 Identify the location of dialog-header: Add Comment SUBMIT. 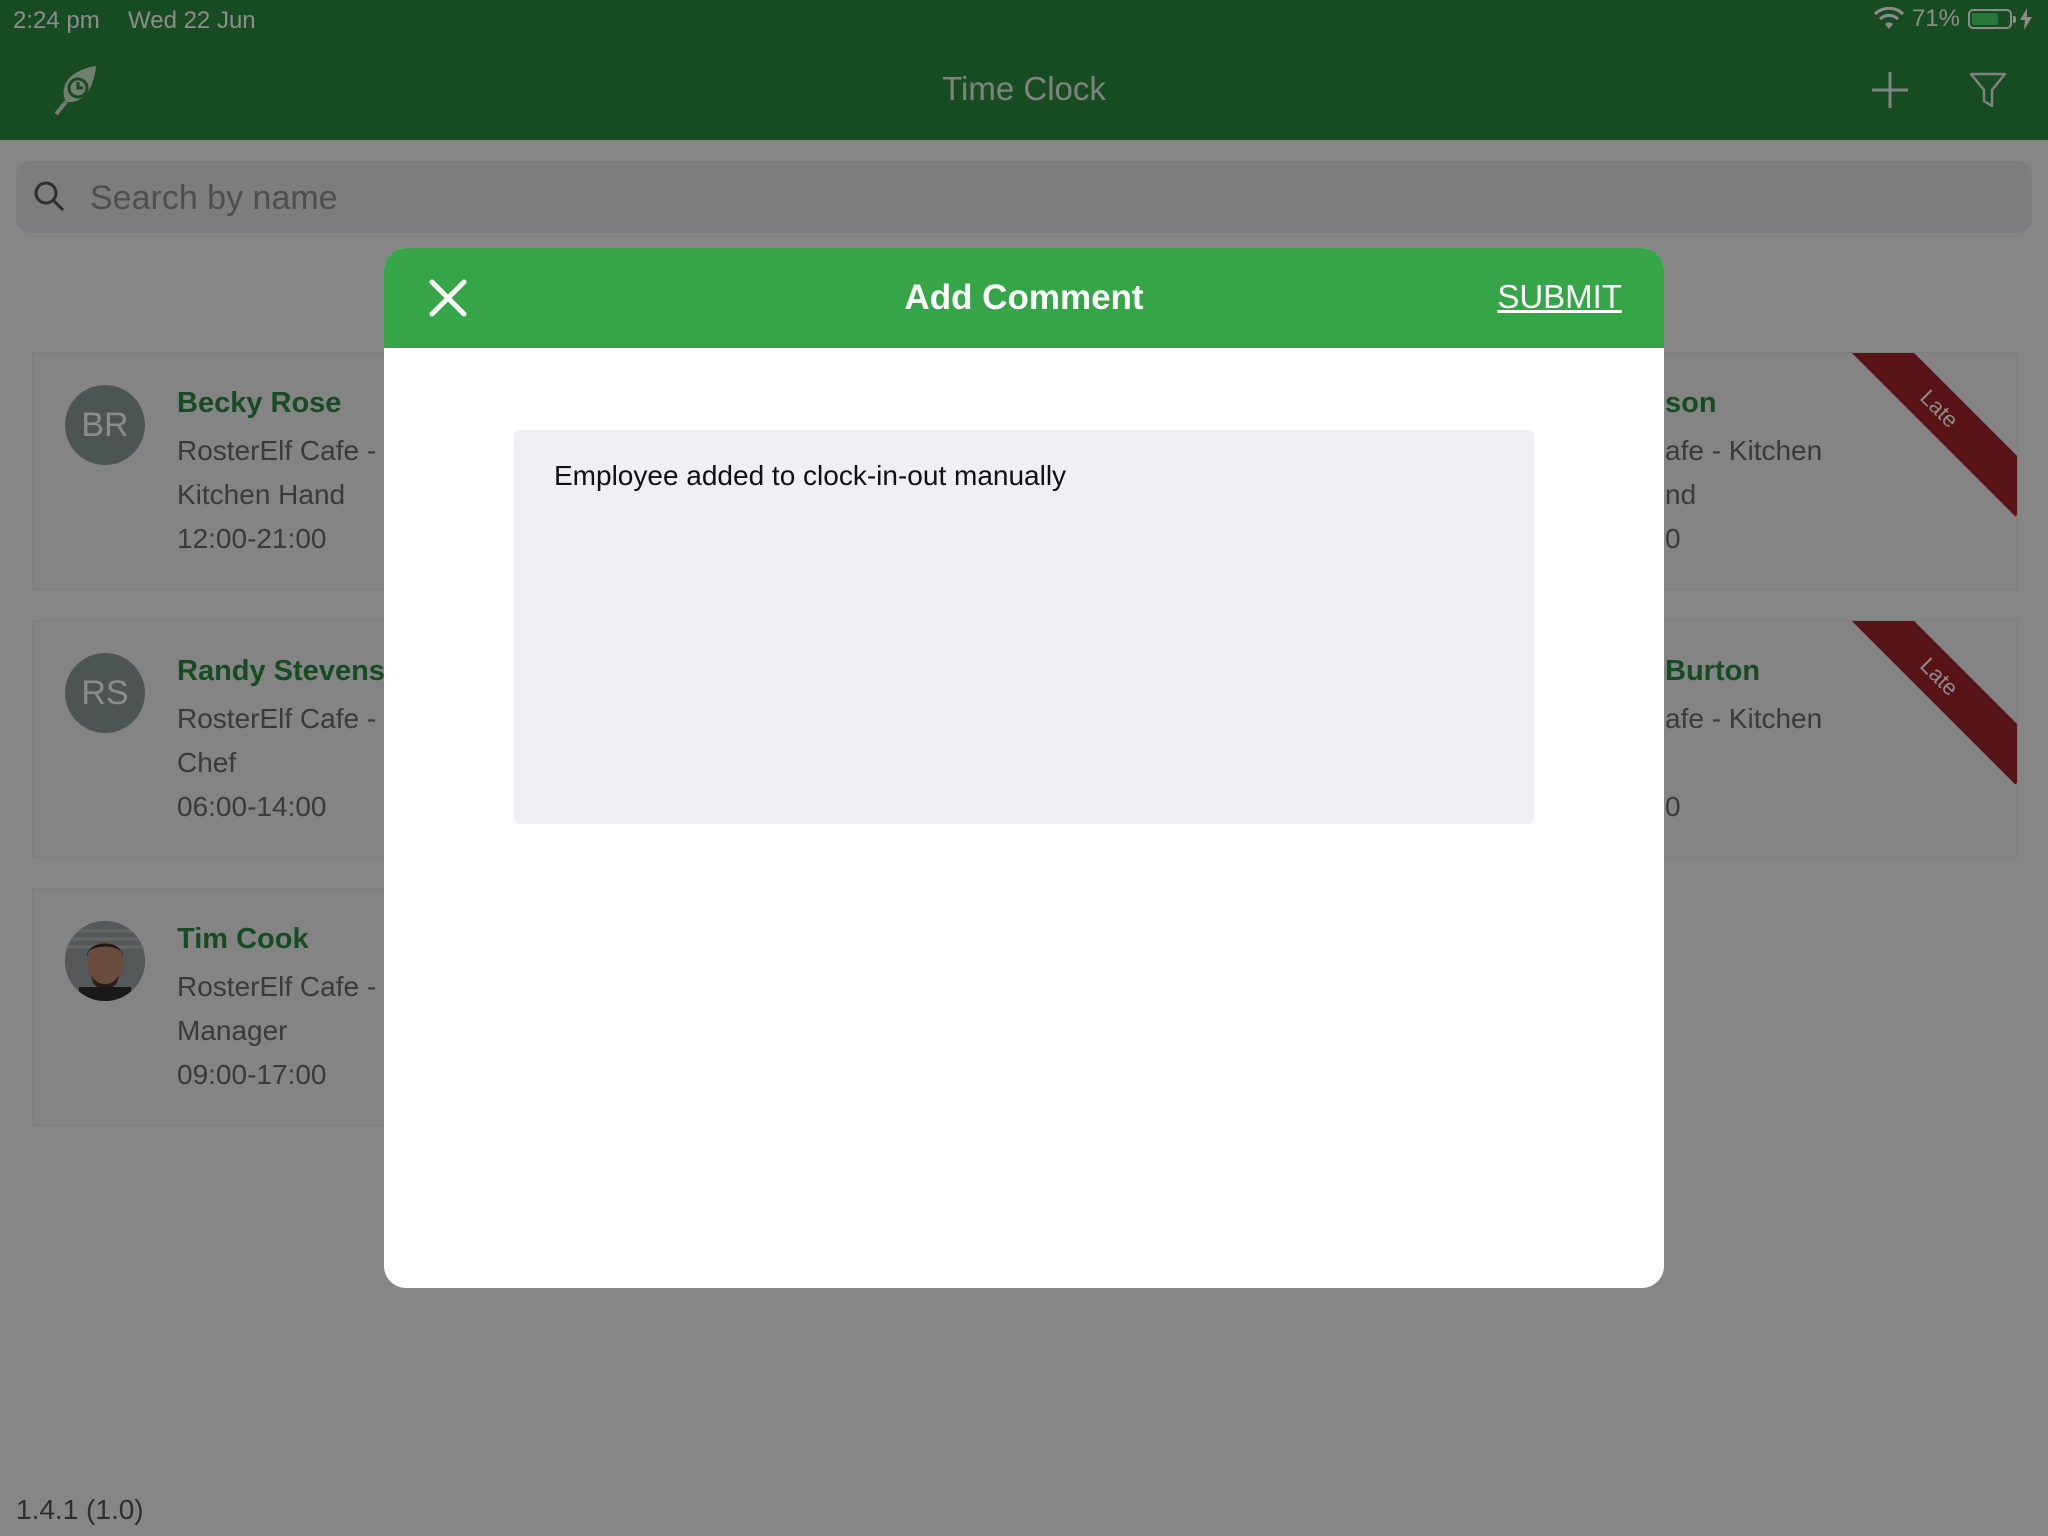
(1024, 298).